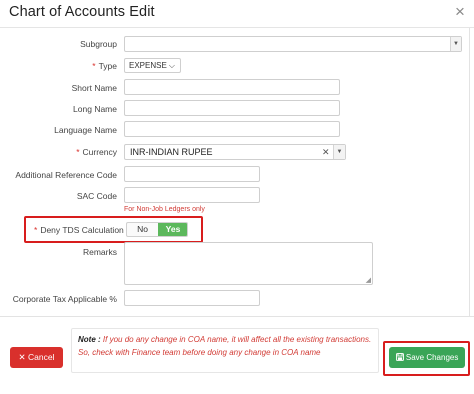 This screenshot has width=474, height=394. Describe the element at coordinates (293, 44) in the screenshot. I see `subgroup-select: ▼` at that location.